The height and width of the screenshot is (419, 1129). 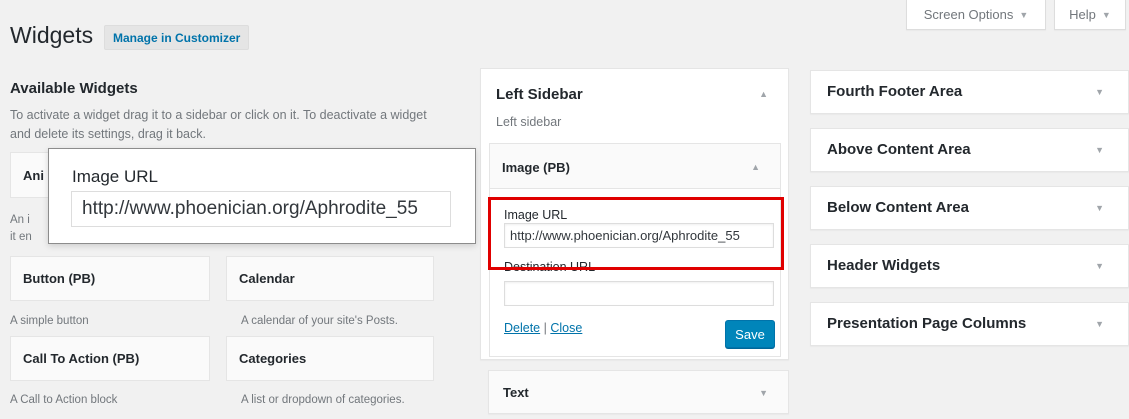 I want to click on zoom-image-url-label: Image URL, so click(x=115, y=176).